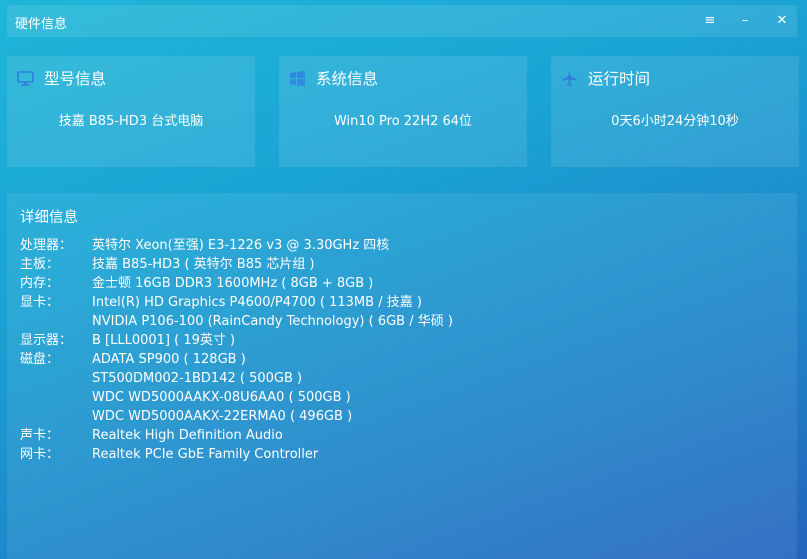 This screenshot has width=807, height=559. I want to click on detail-row-motherboard: 主板： 技嘉 B85-HD3 ( 英特尔 B85 芯片组 ), so click(236, 264).